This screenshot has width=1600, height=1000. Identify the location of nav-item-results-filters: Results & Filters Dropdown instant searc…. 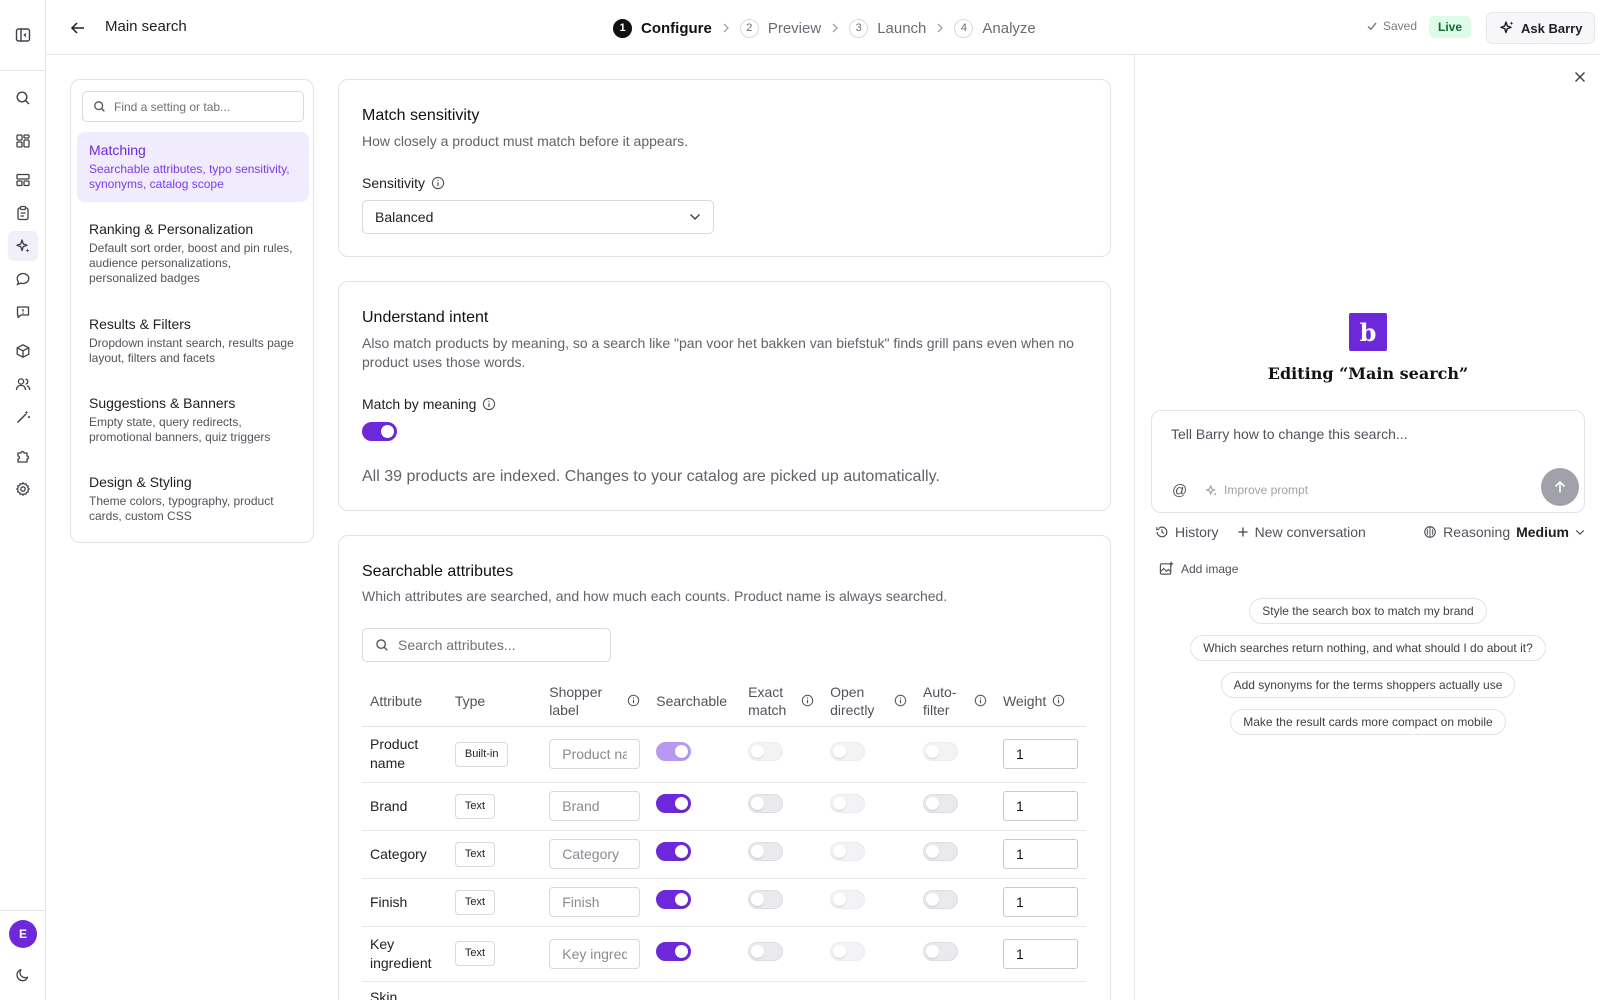
(193, 341).